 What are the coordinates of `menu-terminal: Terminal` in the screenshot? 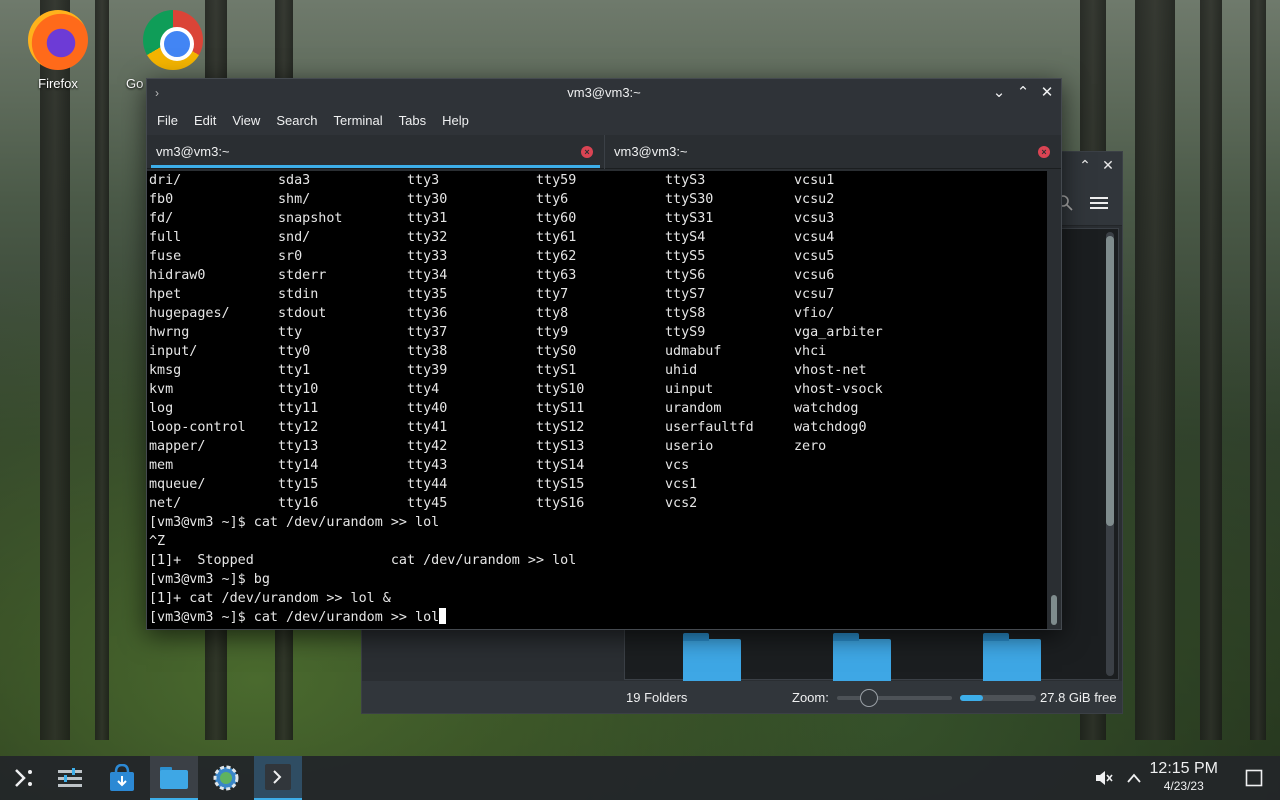 It's located at (358, 121).